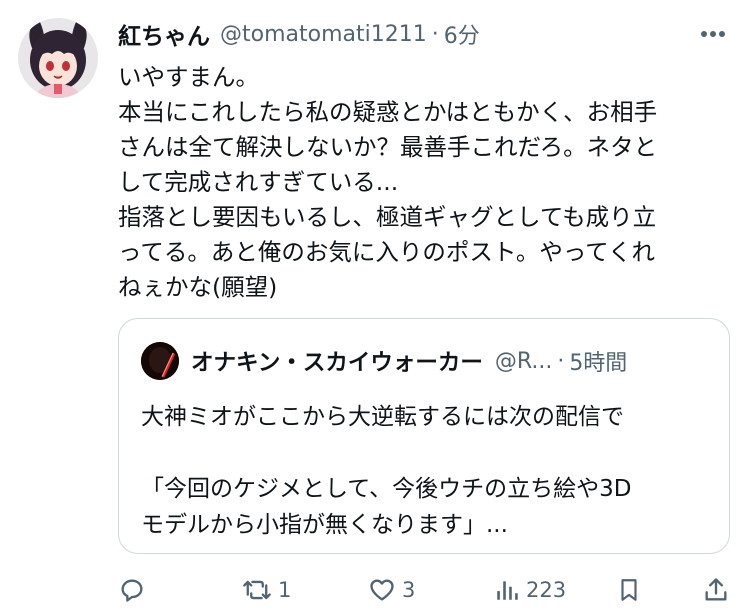 This screenshot has width=750, height=614. I want to click on share-icon, so click(716, 589).